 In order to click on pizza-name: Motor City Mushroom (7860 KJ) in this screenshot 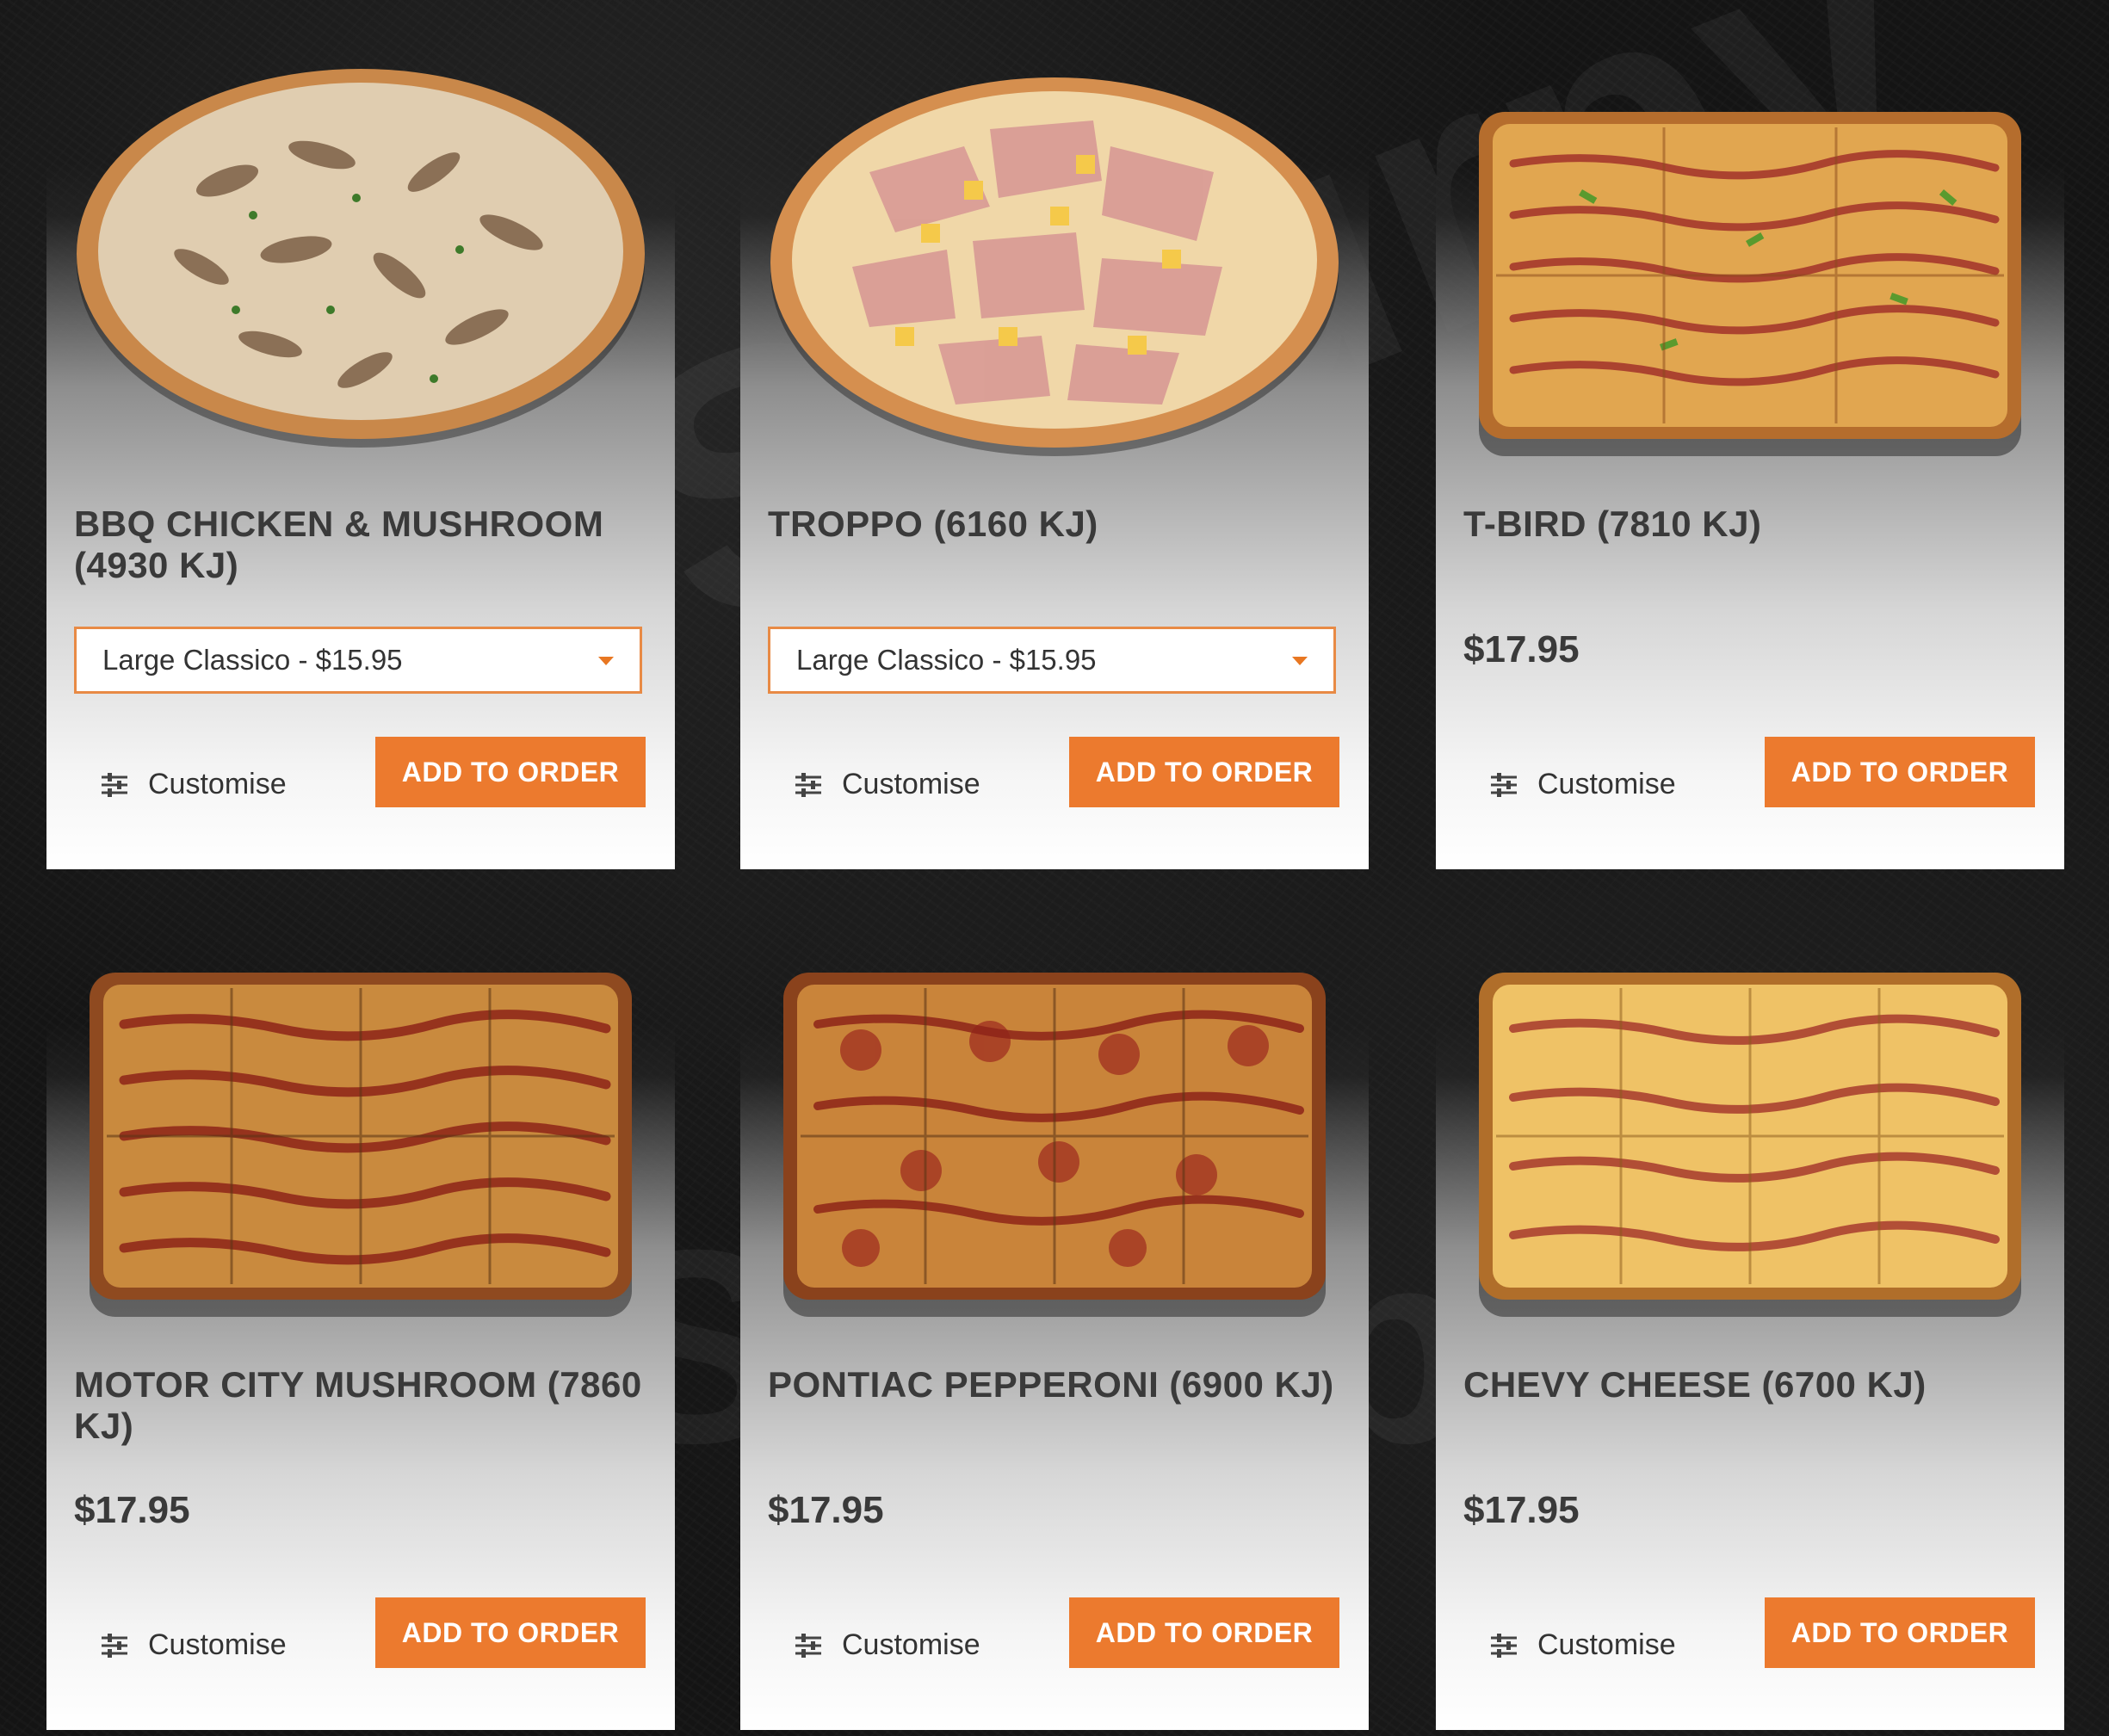, I will do `click(358, 1405)`.